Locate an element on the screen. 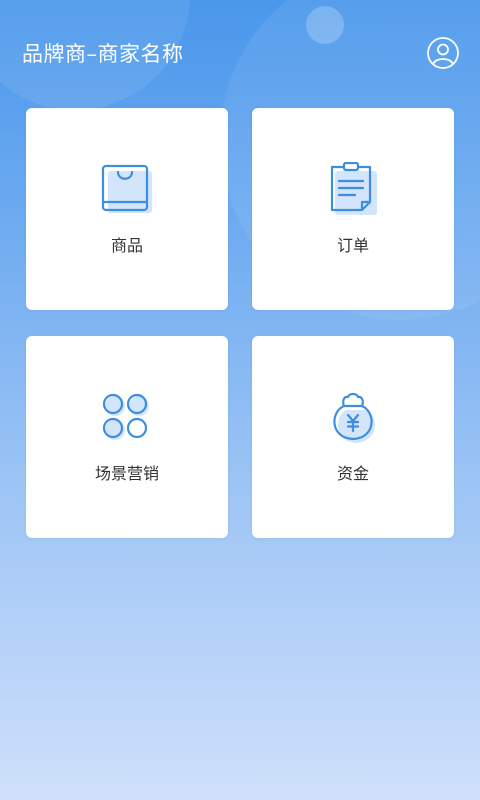 The height and width of the screenshot is (800, 480). user-profile-icon is located at coordinates (443, 53).